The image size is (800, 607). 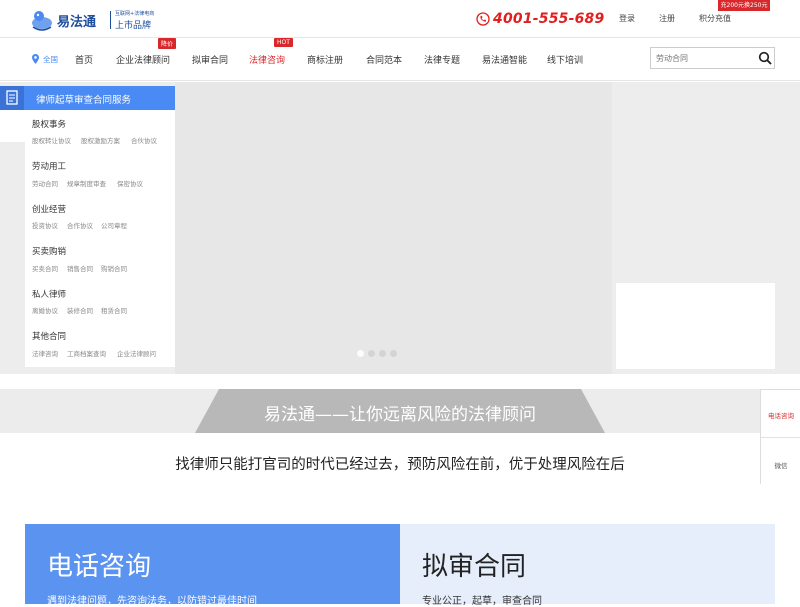 What do you see at coordinates (780, 415) in the screenshot?
I see `phone-consult-link: 电话咨询` at bounding box center [780, 415].